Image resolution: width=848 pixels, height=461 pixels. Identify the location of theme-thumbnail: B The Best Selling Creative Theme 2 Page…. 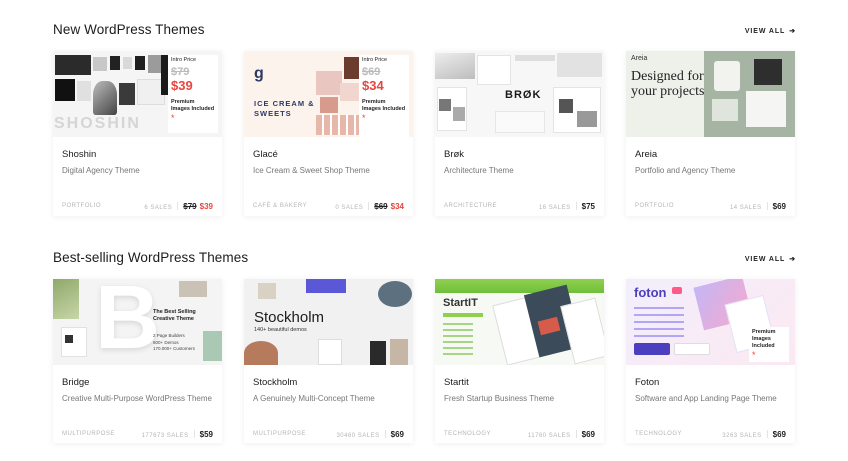
(137, 322).